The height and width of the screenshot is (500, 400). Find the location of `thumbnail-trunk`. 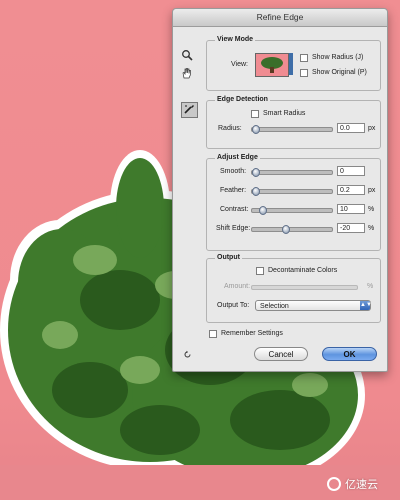

thumbnail-trunk is located at coordinates (272, 70).